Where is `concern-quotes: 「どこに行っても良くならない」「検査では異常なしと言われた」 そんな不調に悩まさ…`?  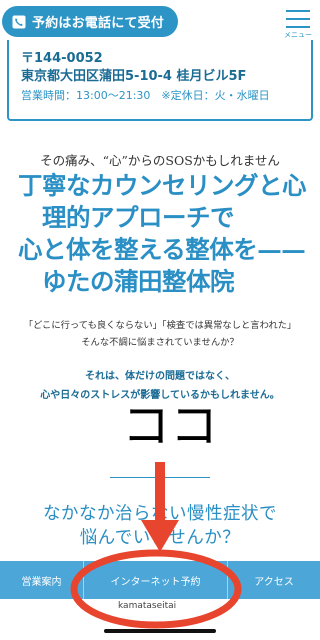
concern-quotes: 「どこに行っても良くならない」「検査では異常なしと言われた」 そんな不調に悩まさ… is located at coordinates (160, 334).